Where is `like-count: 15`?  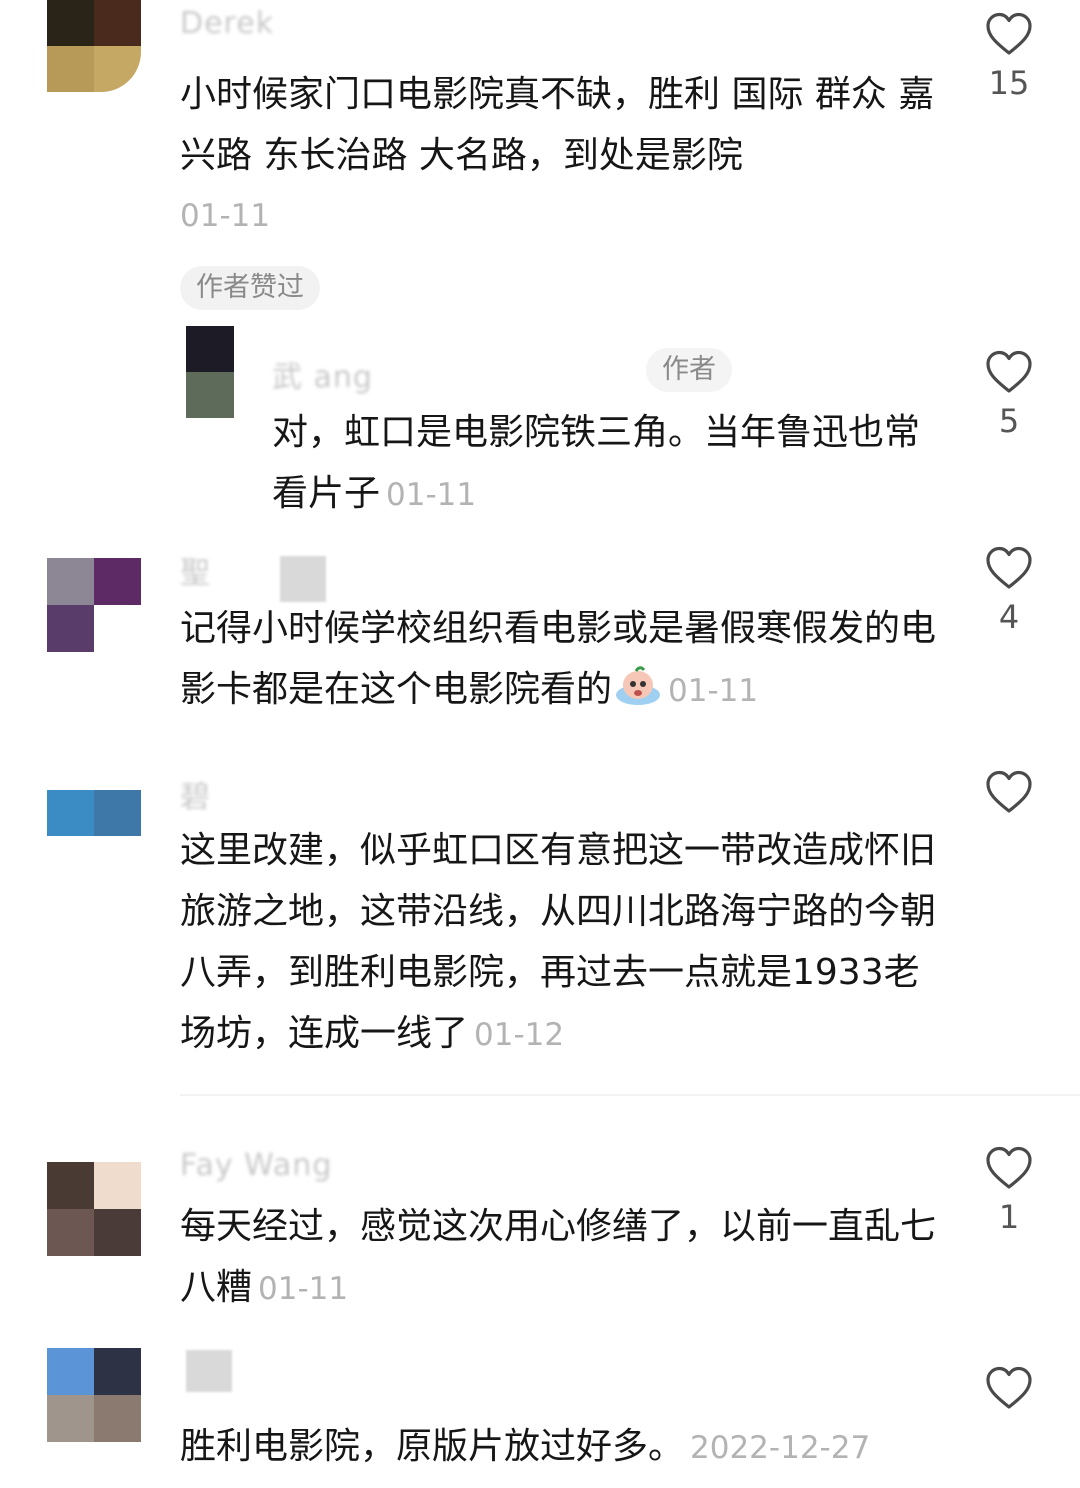 like-count: 15 is located at coordinates (1009, 83).